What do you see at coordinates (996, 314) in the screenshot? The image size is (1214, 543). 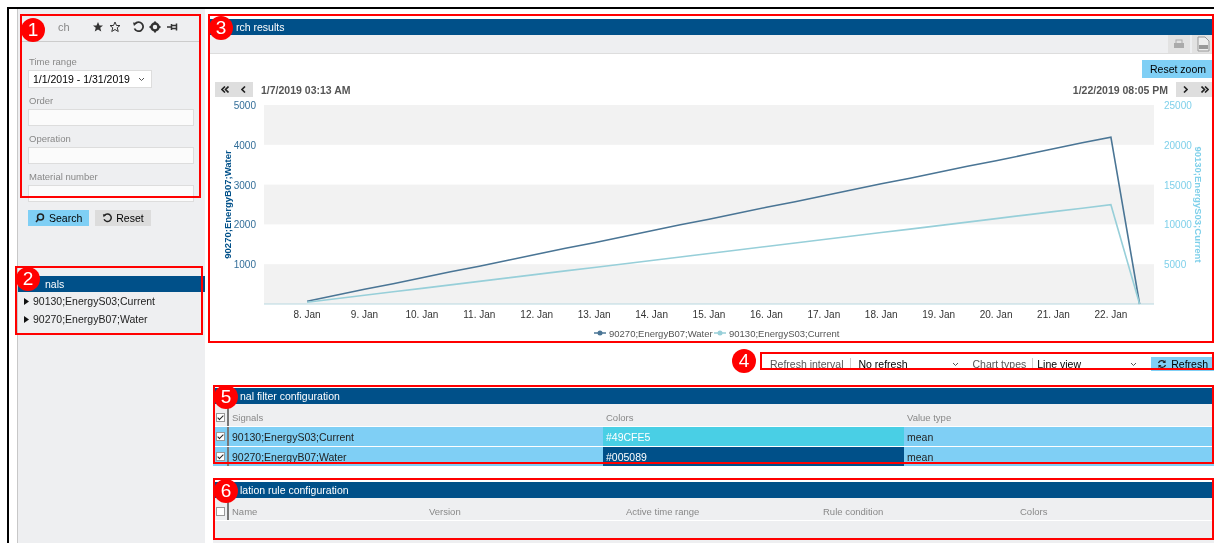 I see `axis-tick-label: 20. Jan` at bounding box center [996, 314].